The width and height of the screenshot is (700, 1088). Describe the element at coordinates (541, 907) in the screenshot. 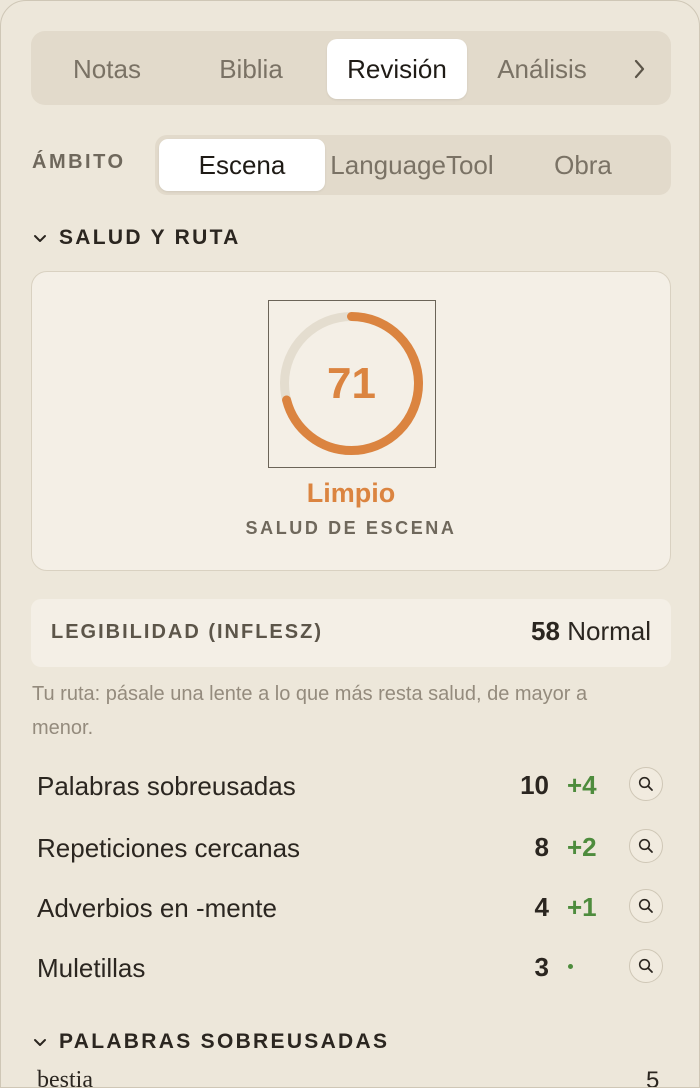

I see `issue-count: 4` at that location.